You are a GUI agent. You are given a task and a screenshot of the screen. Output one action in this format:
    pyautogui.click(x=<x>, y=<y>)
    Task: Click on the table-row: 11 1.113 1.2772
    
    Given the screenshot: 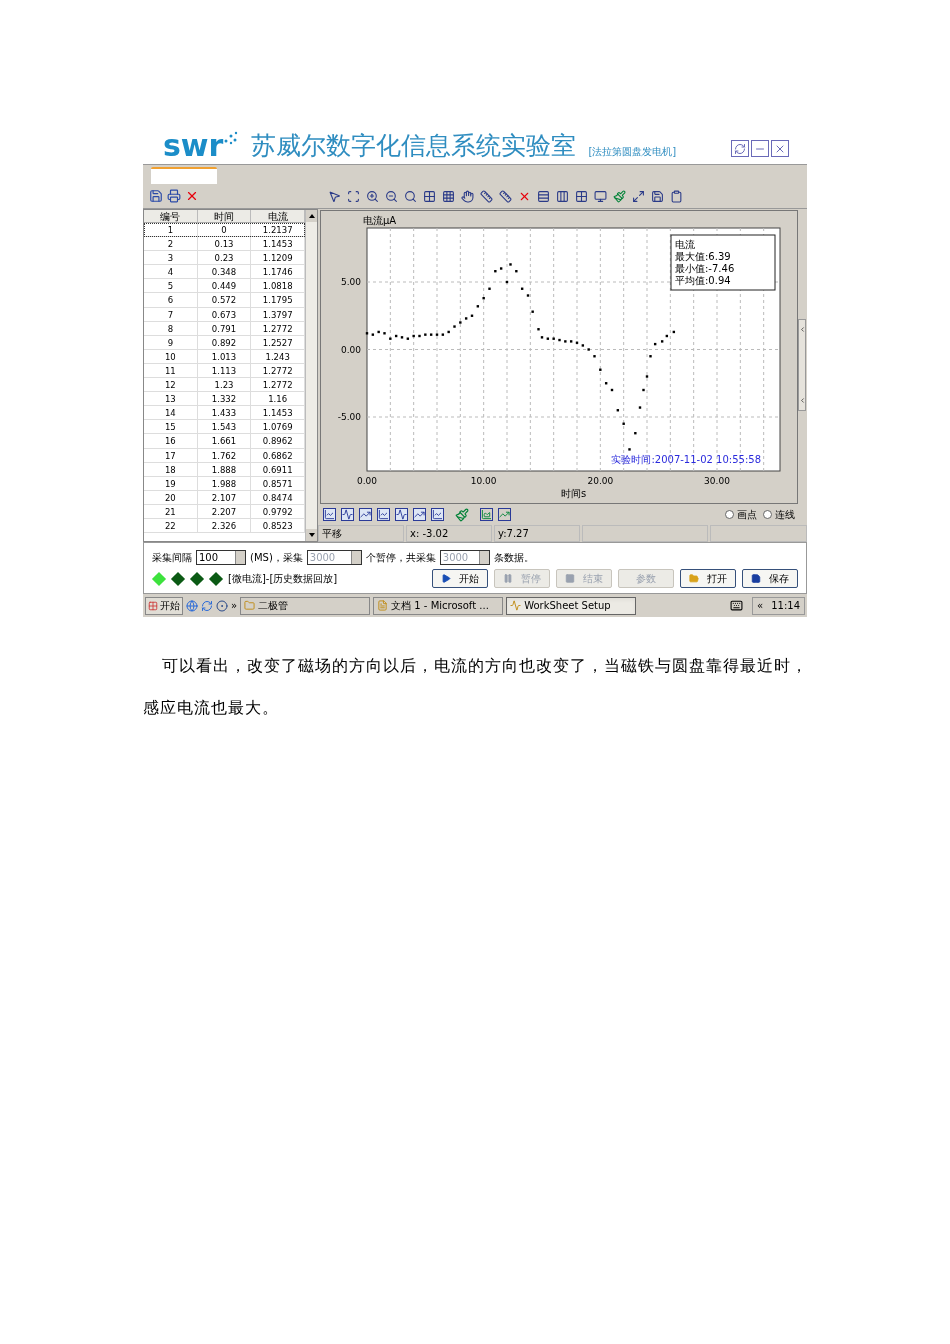 What is the action you would take?
    pyautogui.click(x=224, y=371)
    